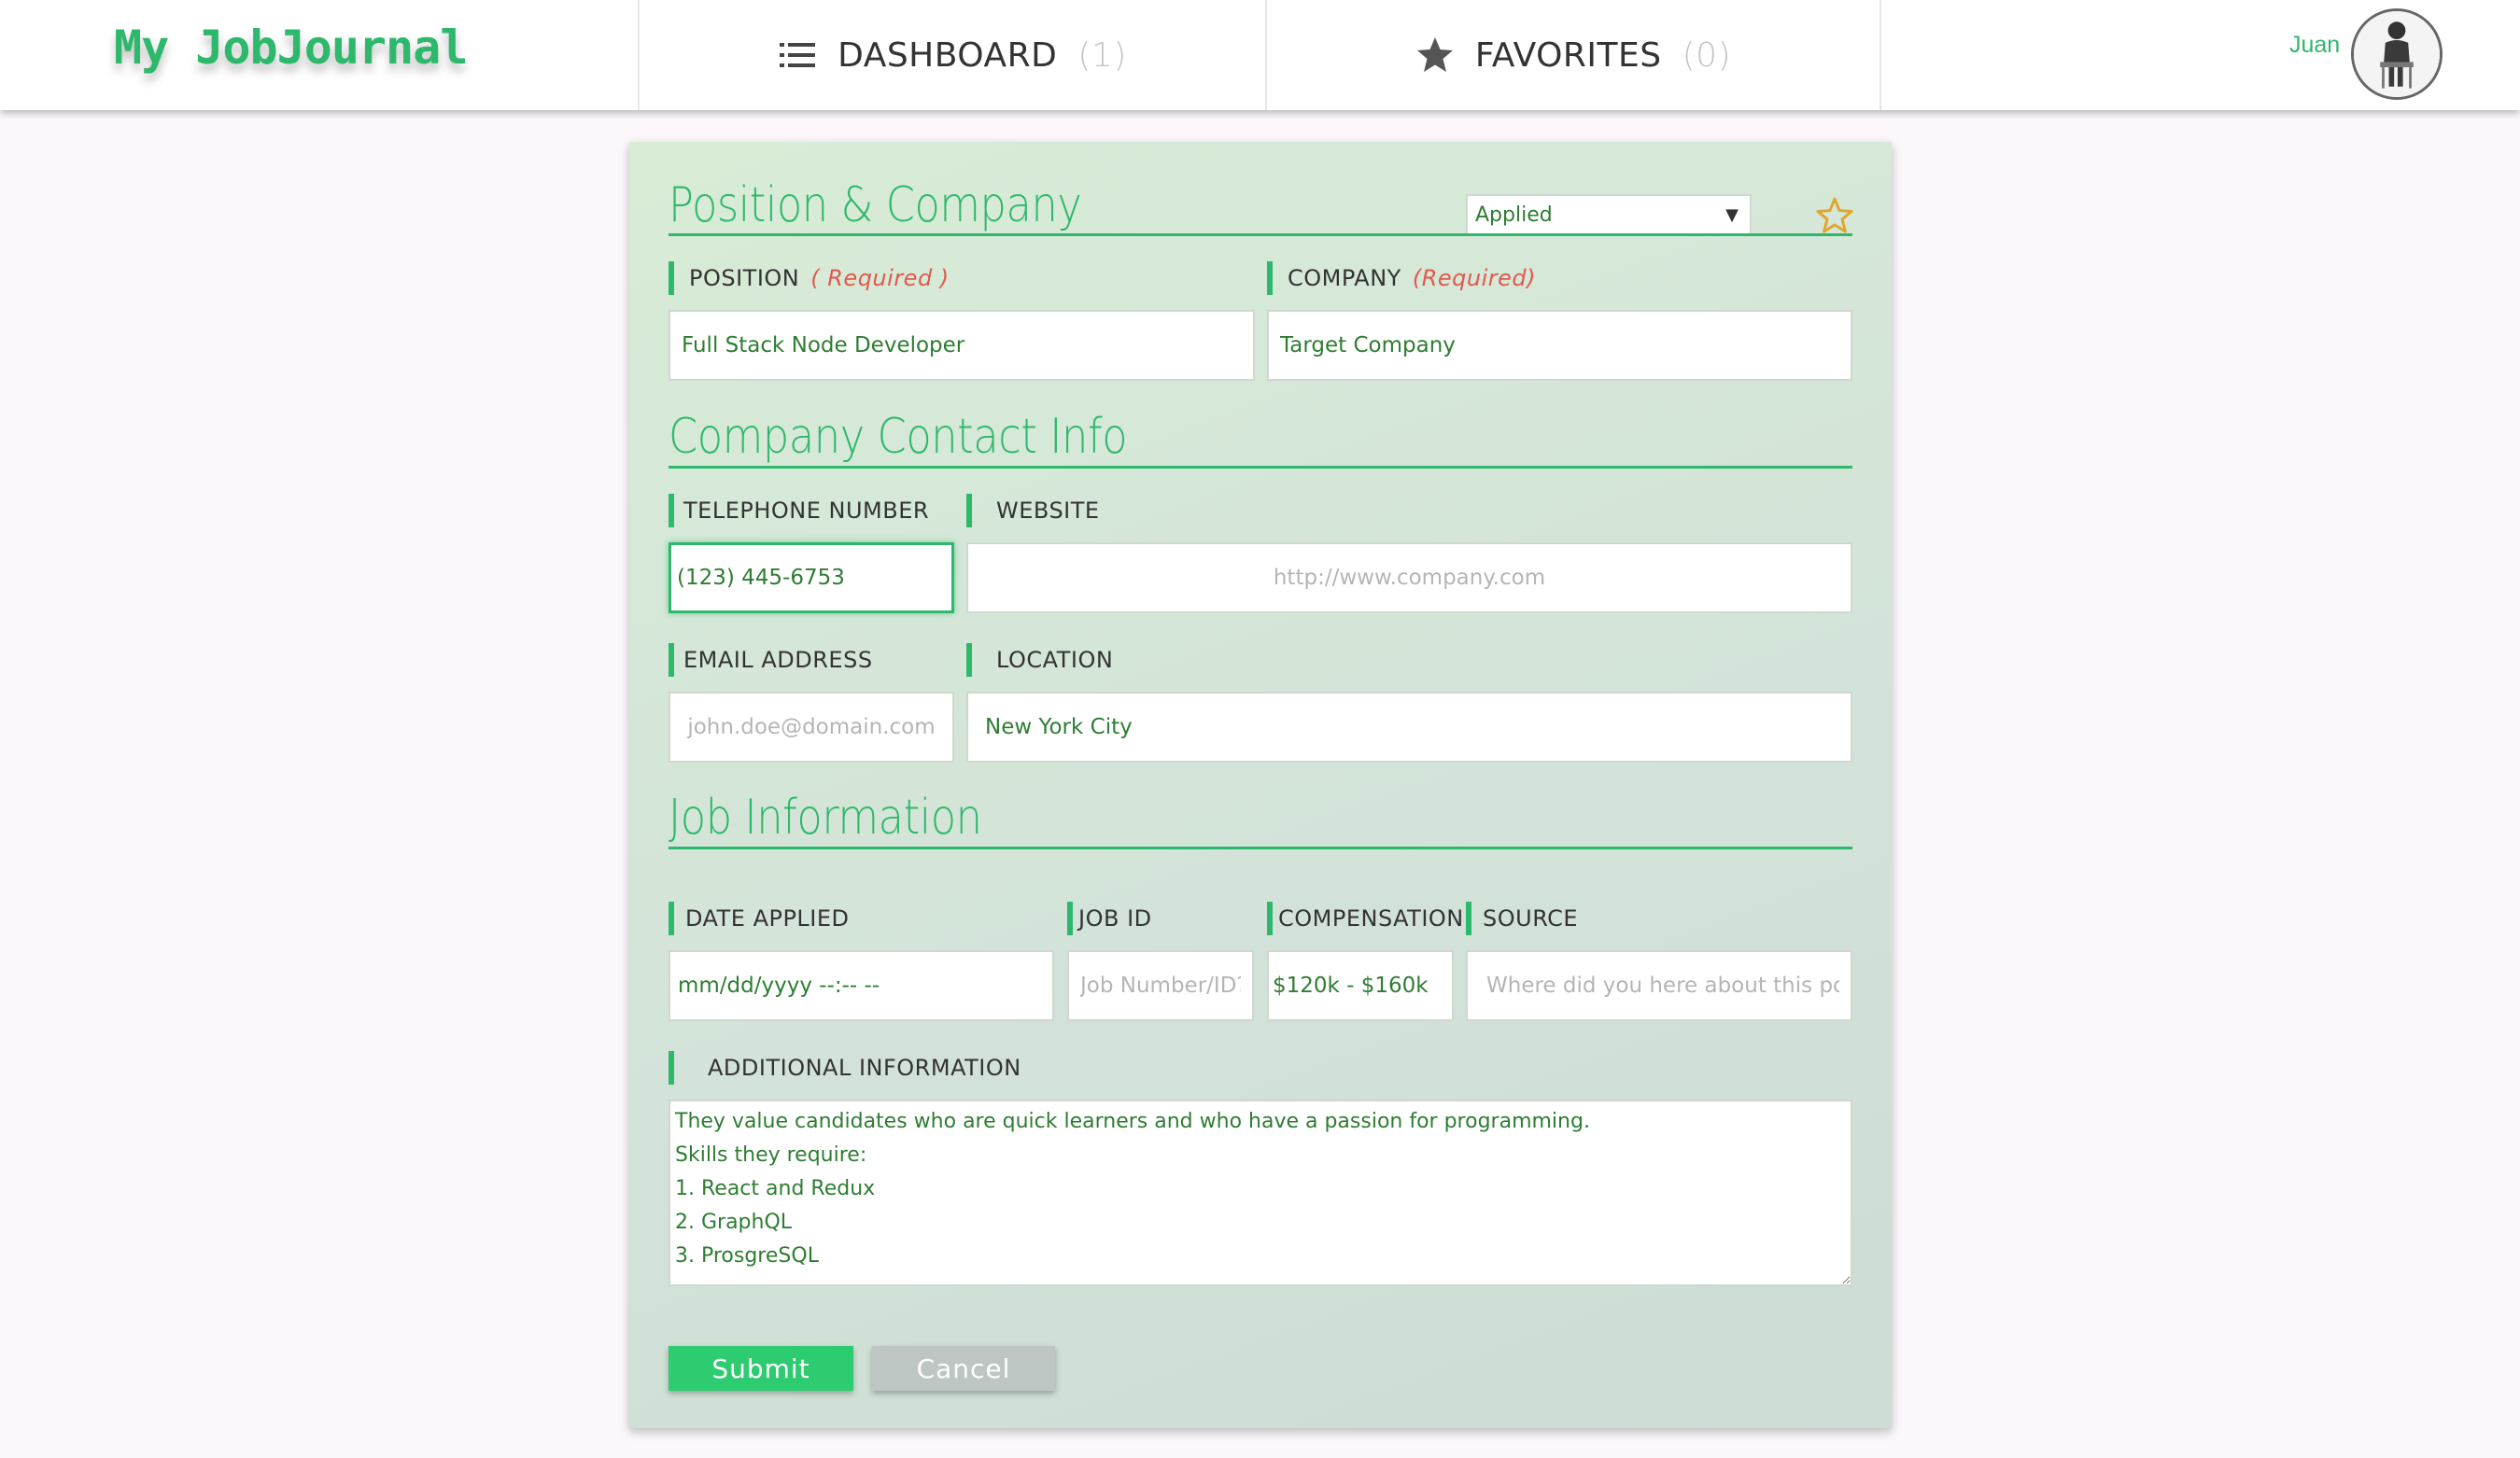 This screenshot has height=1458, width=2520. I want to click on star-icon, so click(1434, 54).